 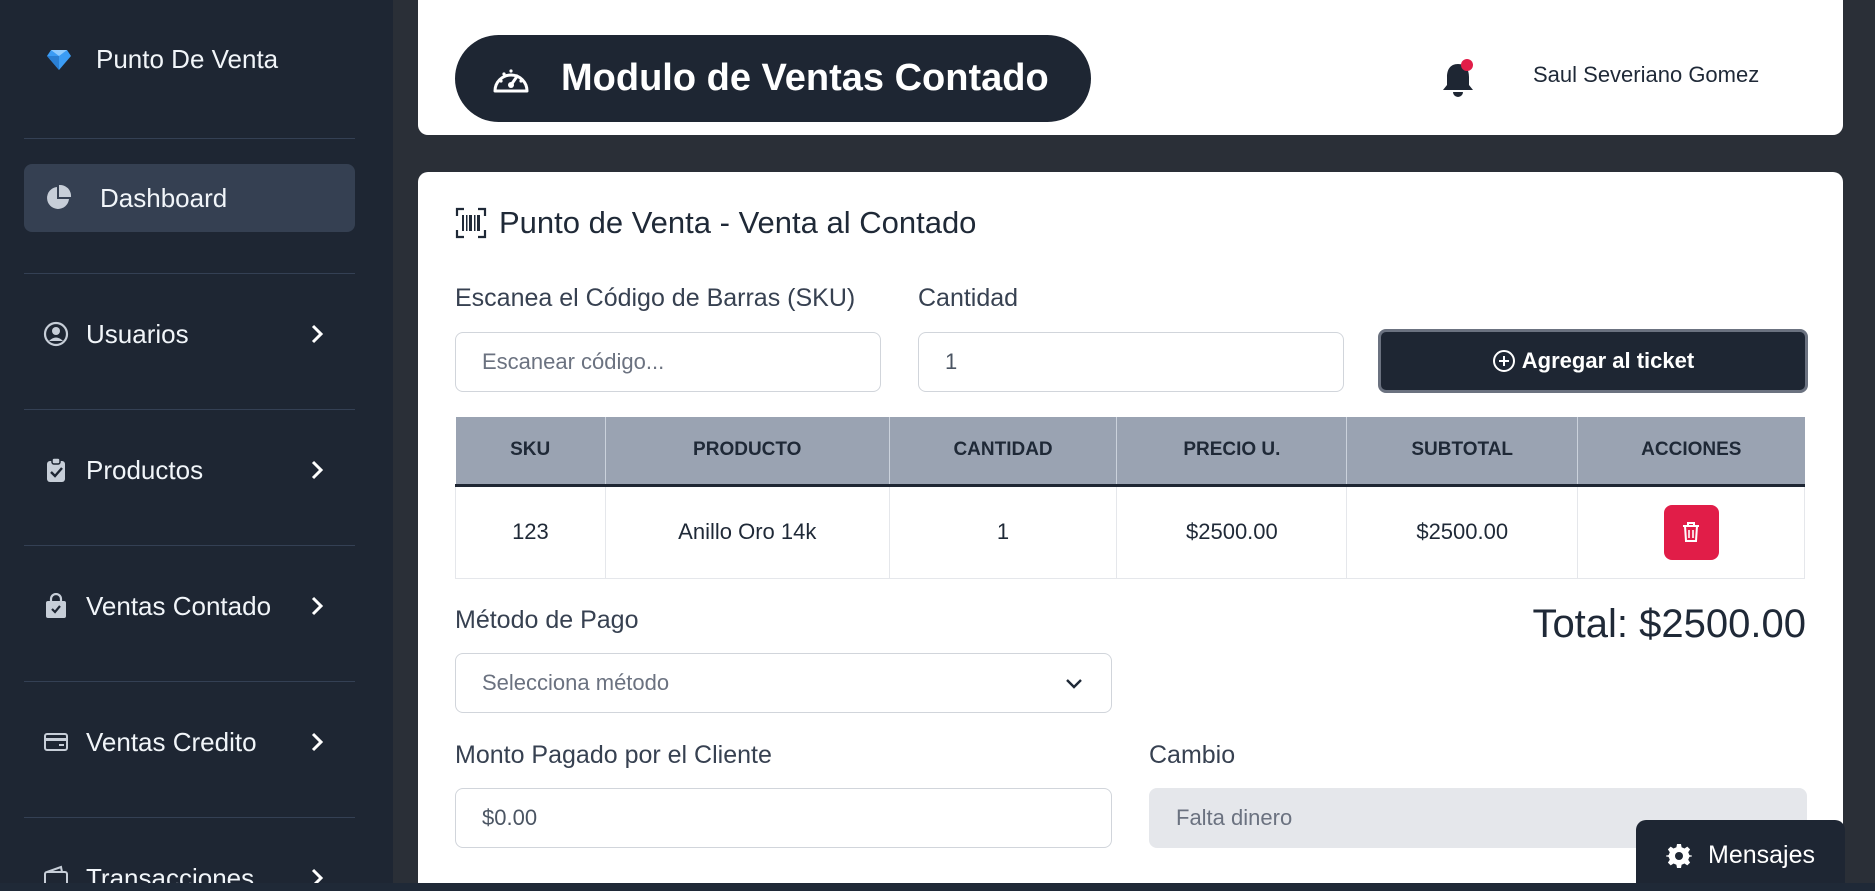 I want to click on total-amount: Total: $2500.00, so click(x=1669, y=624).